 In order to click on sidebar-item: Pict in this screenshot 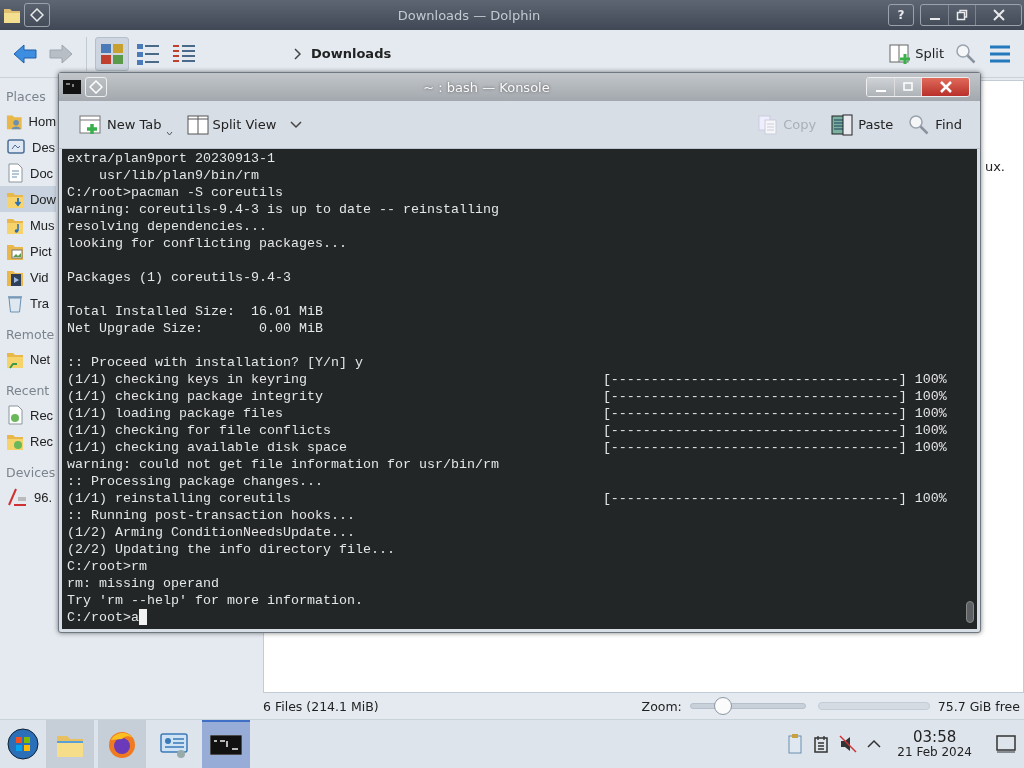, I will do `click(28, 251)`.